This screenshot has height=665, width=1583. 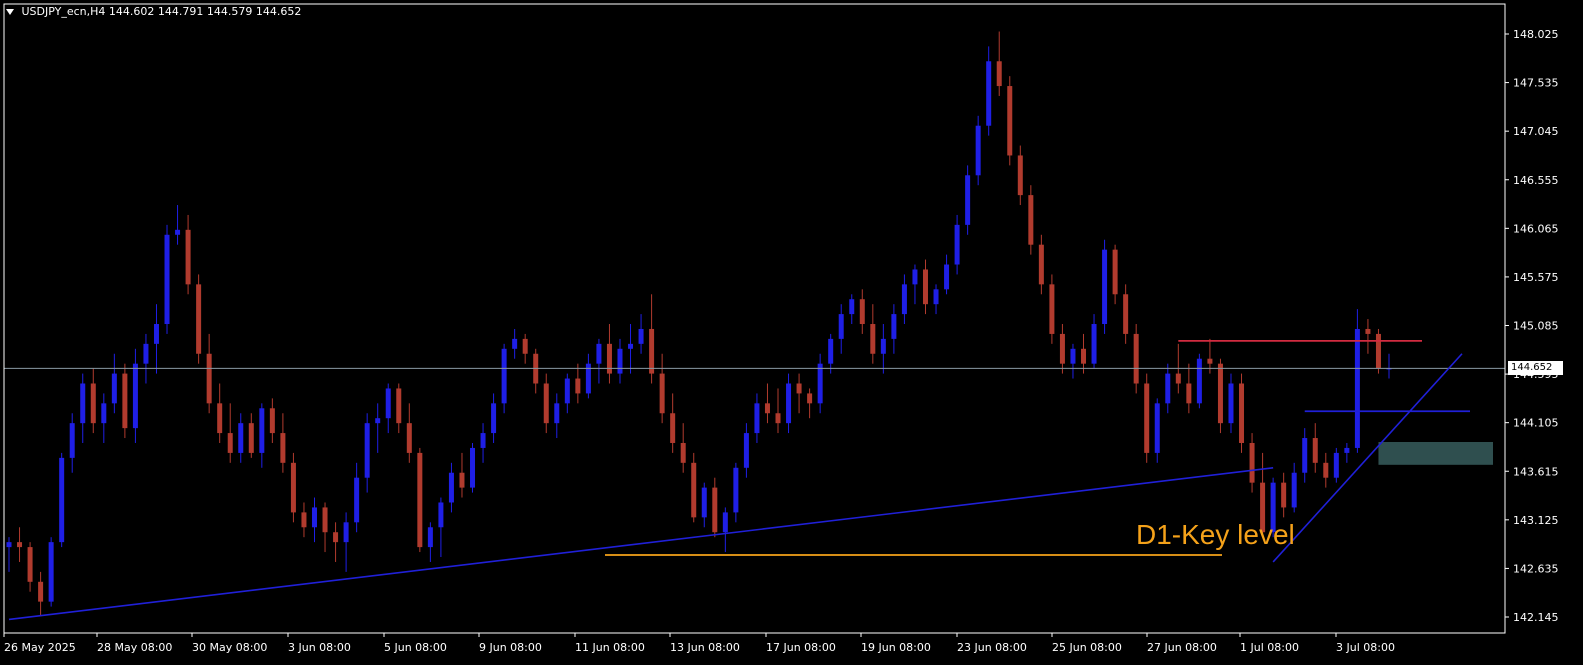 What do you see at coordinates (1536, 617) in the screenshot?
I see `y-tick-label: 142.145` at bounding box center [1536, 617].